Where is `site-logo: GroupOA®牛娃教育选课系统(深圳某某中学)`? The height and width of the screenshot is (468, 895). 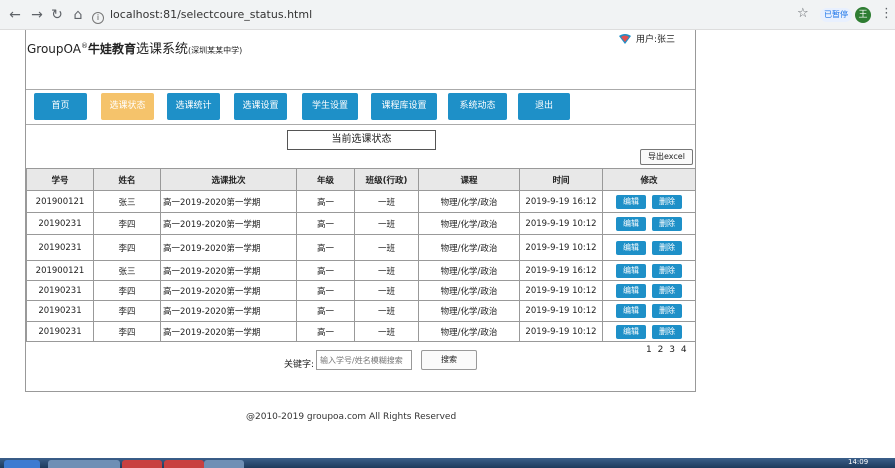
site-logo: GroupOA®牛娃教育选课系统(深圳某某中学) is located at coordinates (134, 47).